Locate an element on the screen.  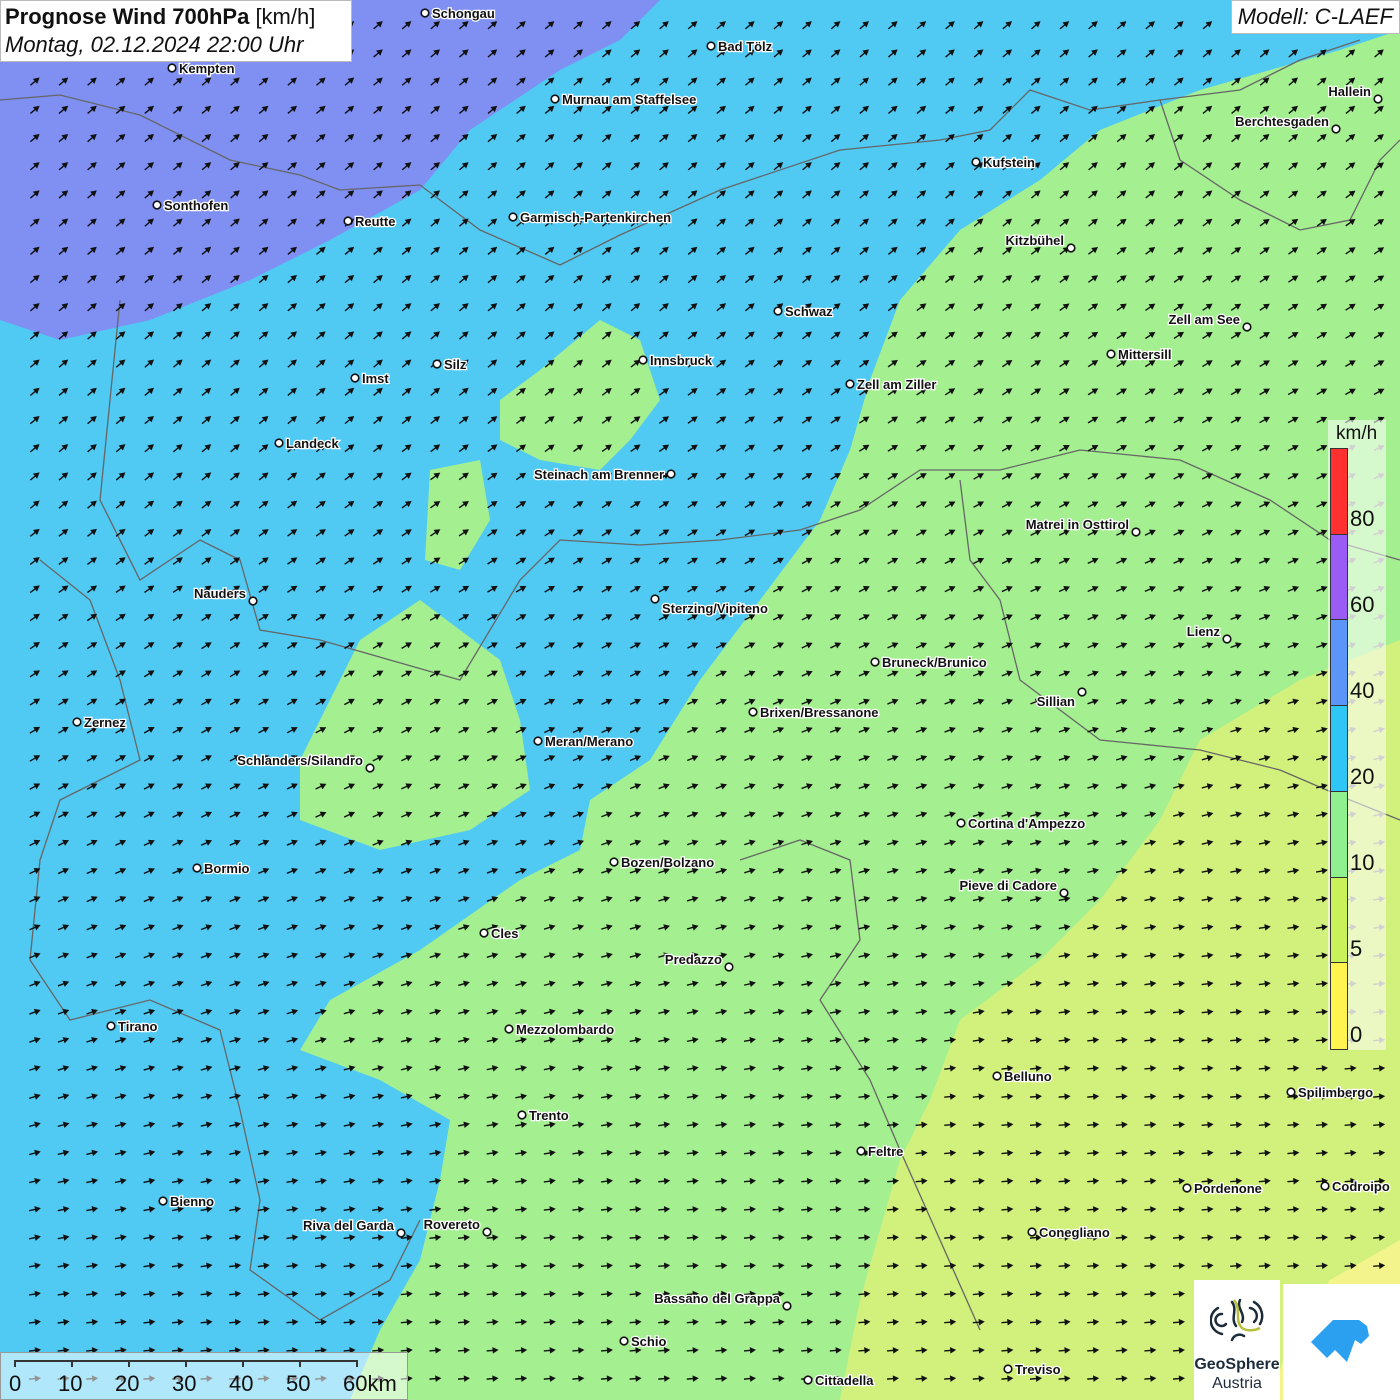
partner-logo-icon is located at coordinates (1340, 1341).